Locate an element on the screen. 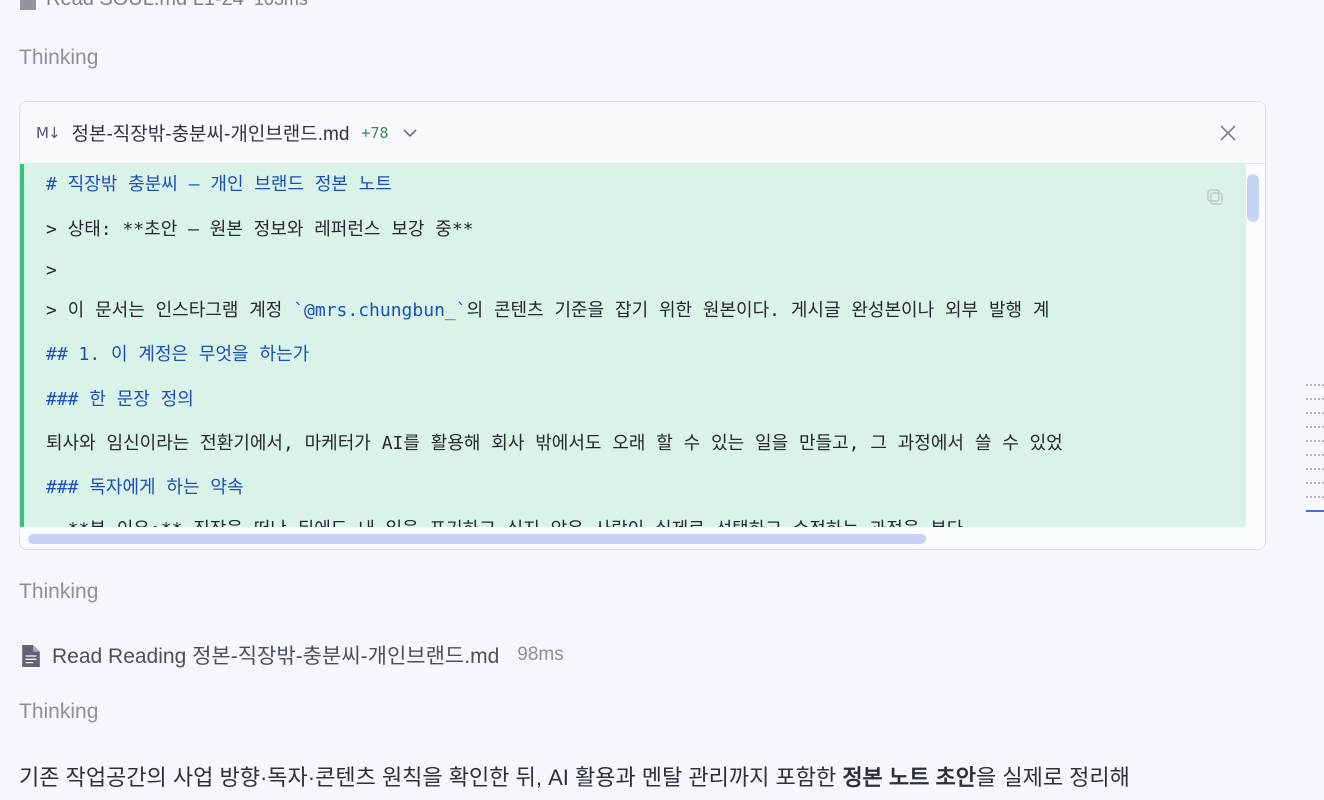 Image resolution: width=1324 pixels, height=800 pixels. file-diff-header: M↓ 정본-직장밖-충분씨-개인브랜드.md +78 is located at coordinates (642, 133).